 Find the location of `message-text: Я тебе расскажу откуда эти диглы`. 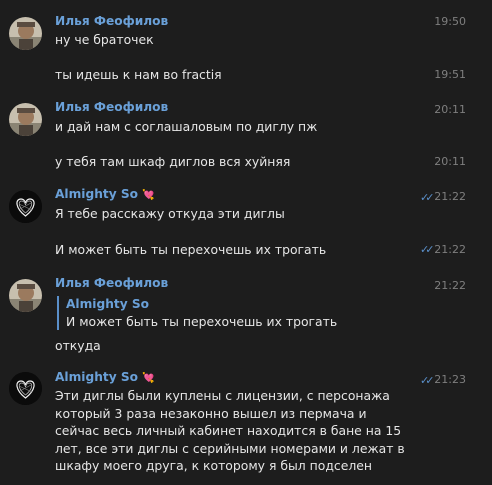

message-text: Я тебе расскажу откуда эти диглы is located at coordinates (170, 213).